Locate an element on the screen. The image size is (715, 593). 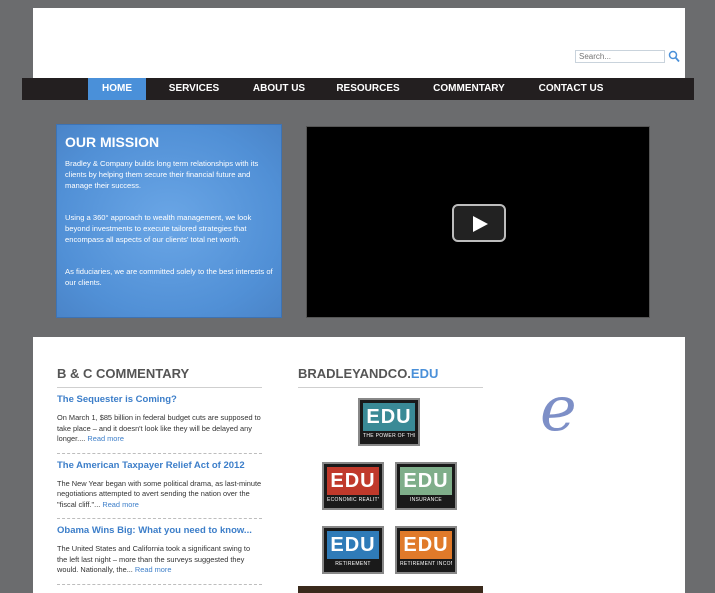
edu-section: BRADLEYANDCO.EDU is located at coordinates (390, 377).